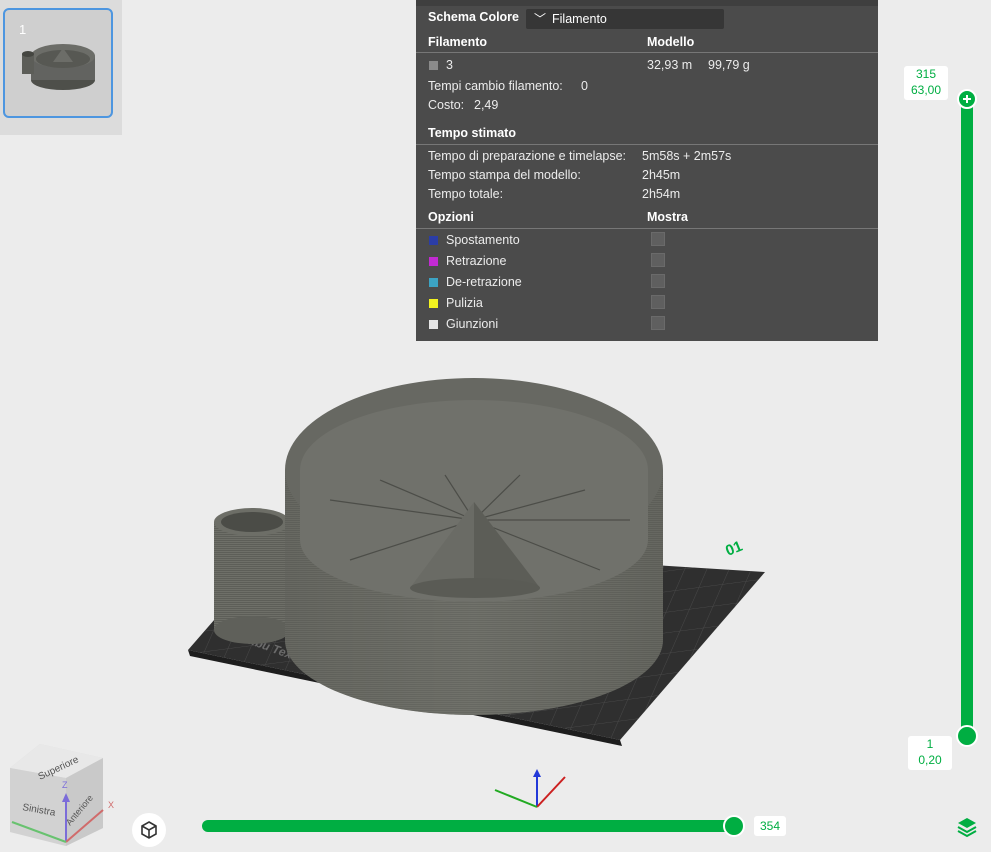 The height and width of the screenshot is (852, 991). What do you see at coordinates (734, 549) in the screenshot?
I see `plate-number-label: 01` at bounding box center [734, 549].